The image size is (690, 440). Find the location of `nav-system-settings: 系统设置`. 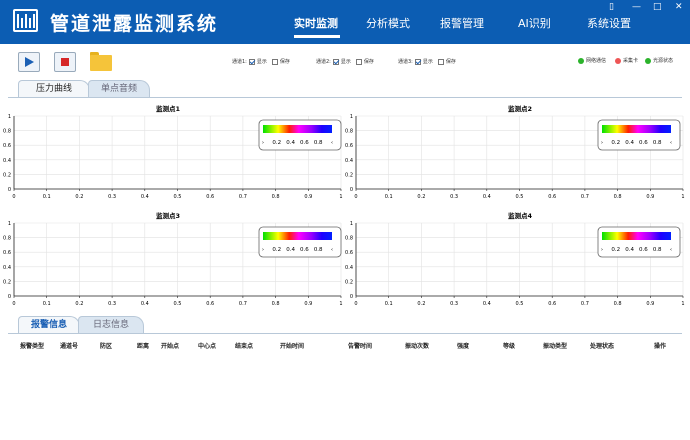

nav-system-settings: 系统设置 is located at coordinates (609, 23).